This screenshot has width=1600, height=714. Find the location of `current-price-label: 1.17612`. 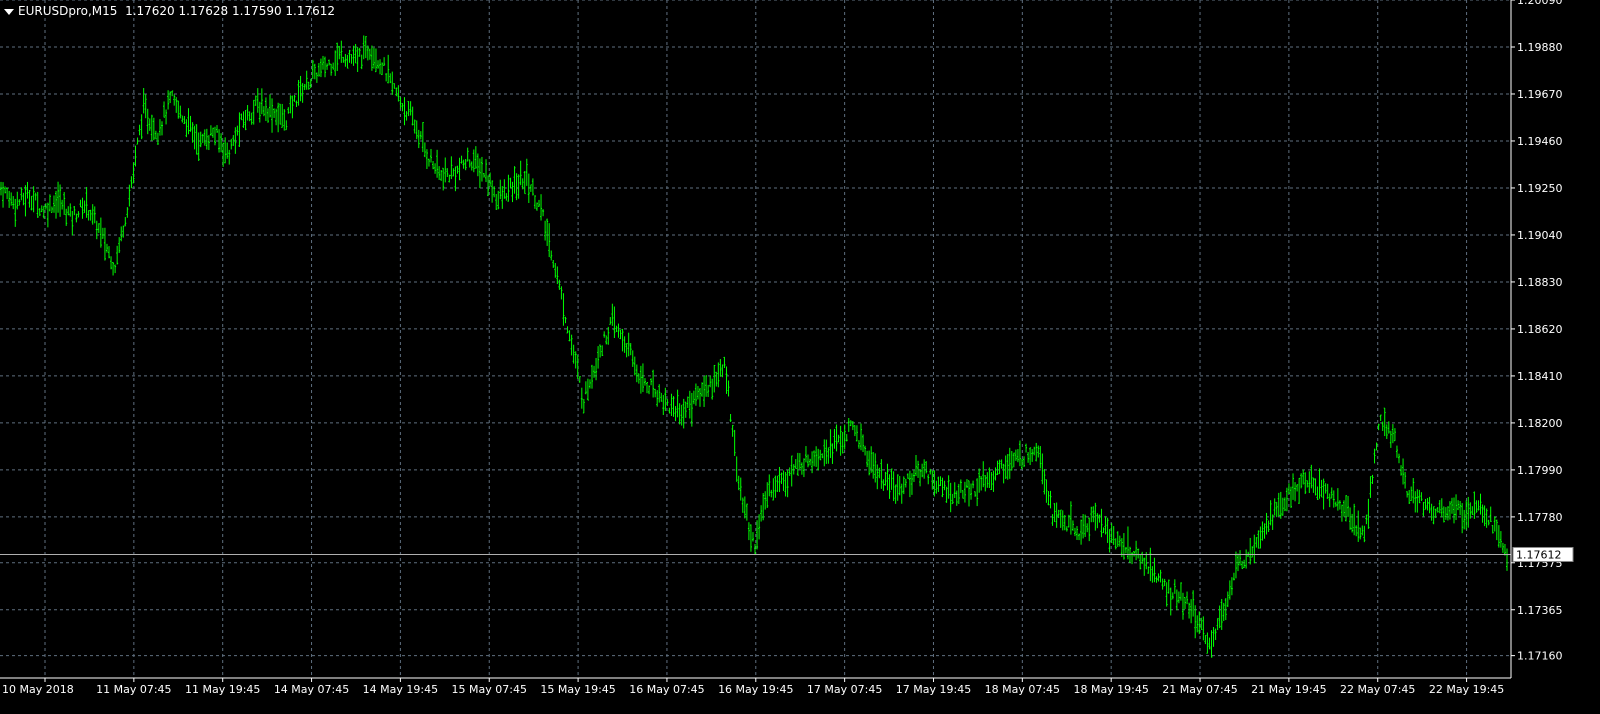

current-price-label: 1.17612 is located at coordinates (1539, 554).